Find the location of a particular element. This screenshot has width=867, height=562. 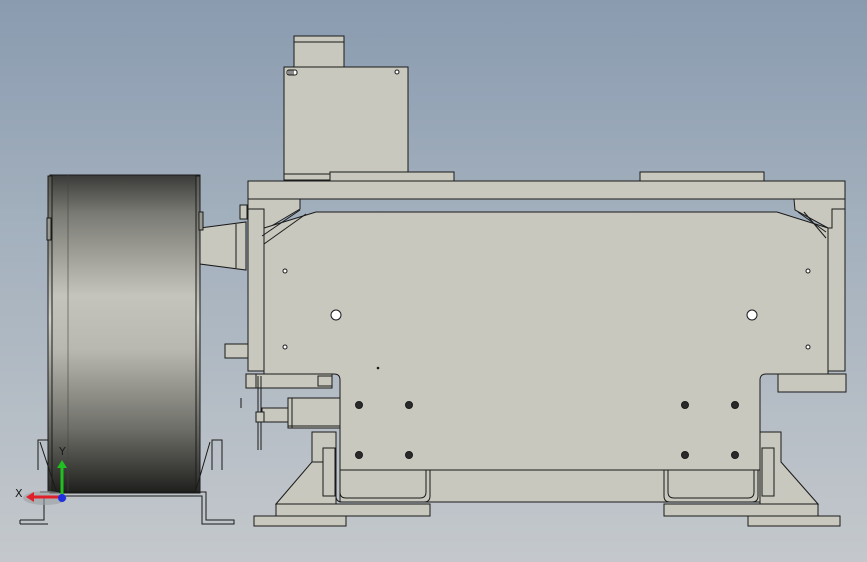

motor-connector is located at coordinates (319, 52).